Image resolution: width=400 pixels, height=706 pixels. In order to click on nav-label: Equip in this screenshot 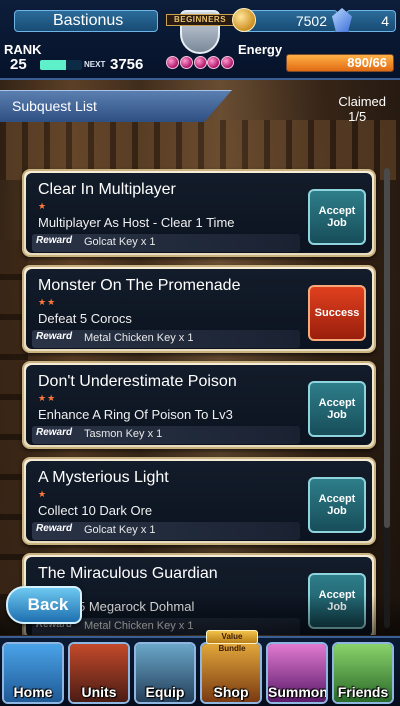, I will do `click(165, 692)`.